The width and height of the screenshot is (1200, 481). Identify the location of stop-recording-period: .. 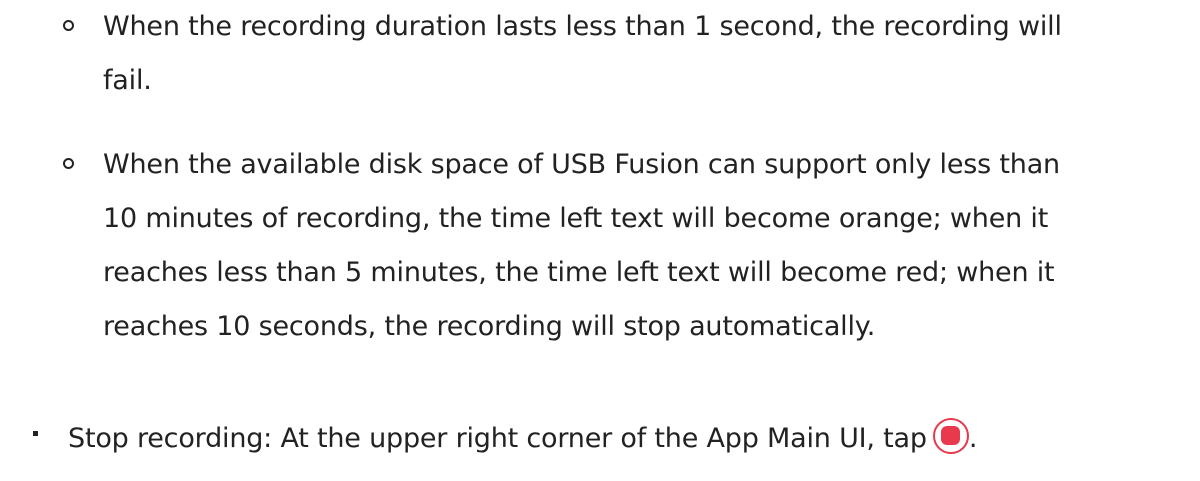
(973, 438).